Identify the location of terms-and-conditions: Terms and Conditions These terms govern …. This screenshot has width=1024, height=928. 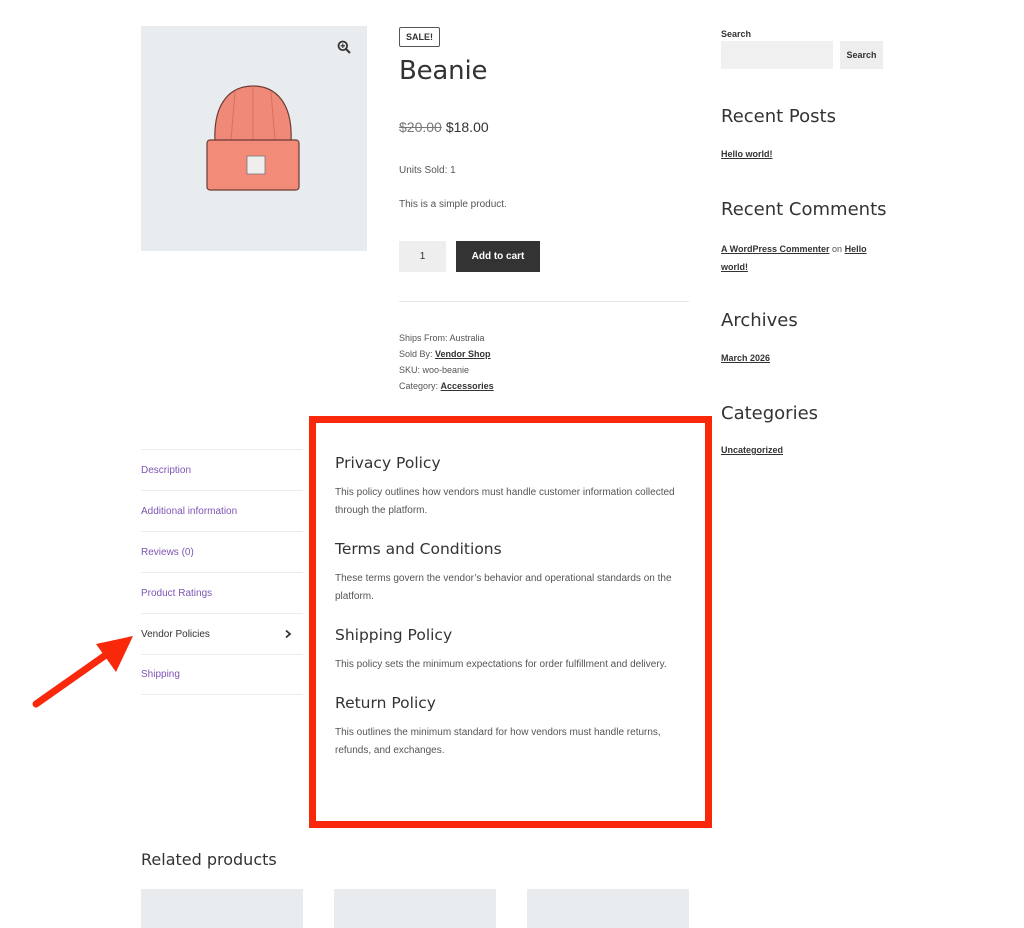
(513, 573).